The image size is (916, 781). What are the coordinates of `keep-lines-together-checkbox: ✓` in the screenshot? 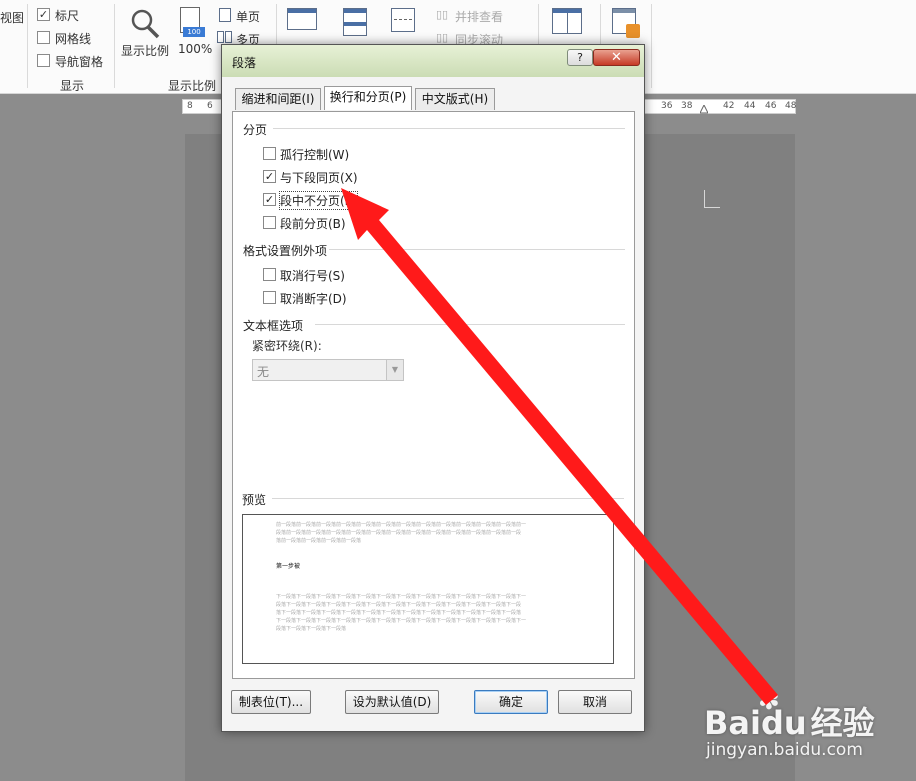 It's located at (269, 199).